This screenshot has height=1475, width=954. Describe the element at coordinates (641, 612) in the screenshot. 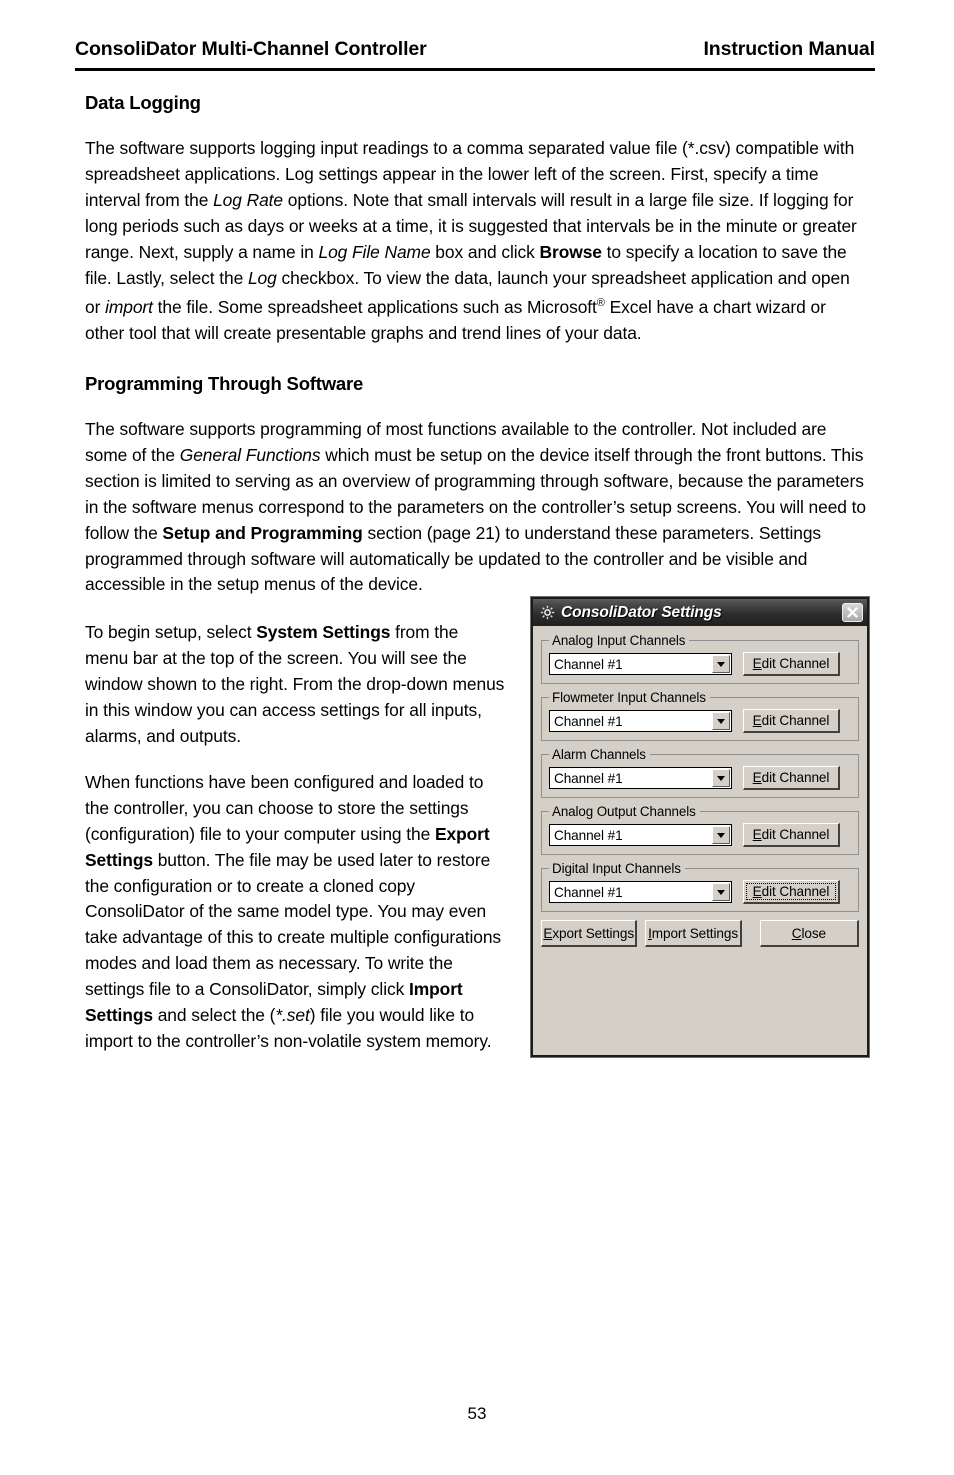

I see `dialog-title: ConsoliDator Settings` at that location.